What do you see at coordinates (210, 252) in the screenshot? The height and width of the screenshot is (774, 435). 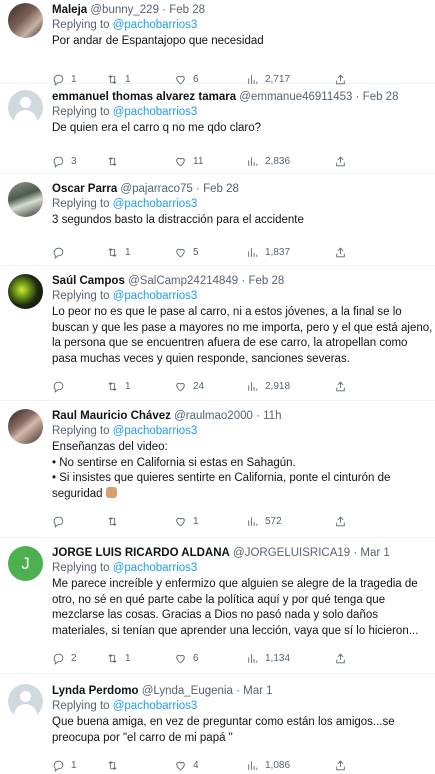 I see `like-button: 5` at bounding box center [210, 252].